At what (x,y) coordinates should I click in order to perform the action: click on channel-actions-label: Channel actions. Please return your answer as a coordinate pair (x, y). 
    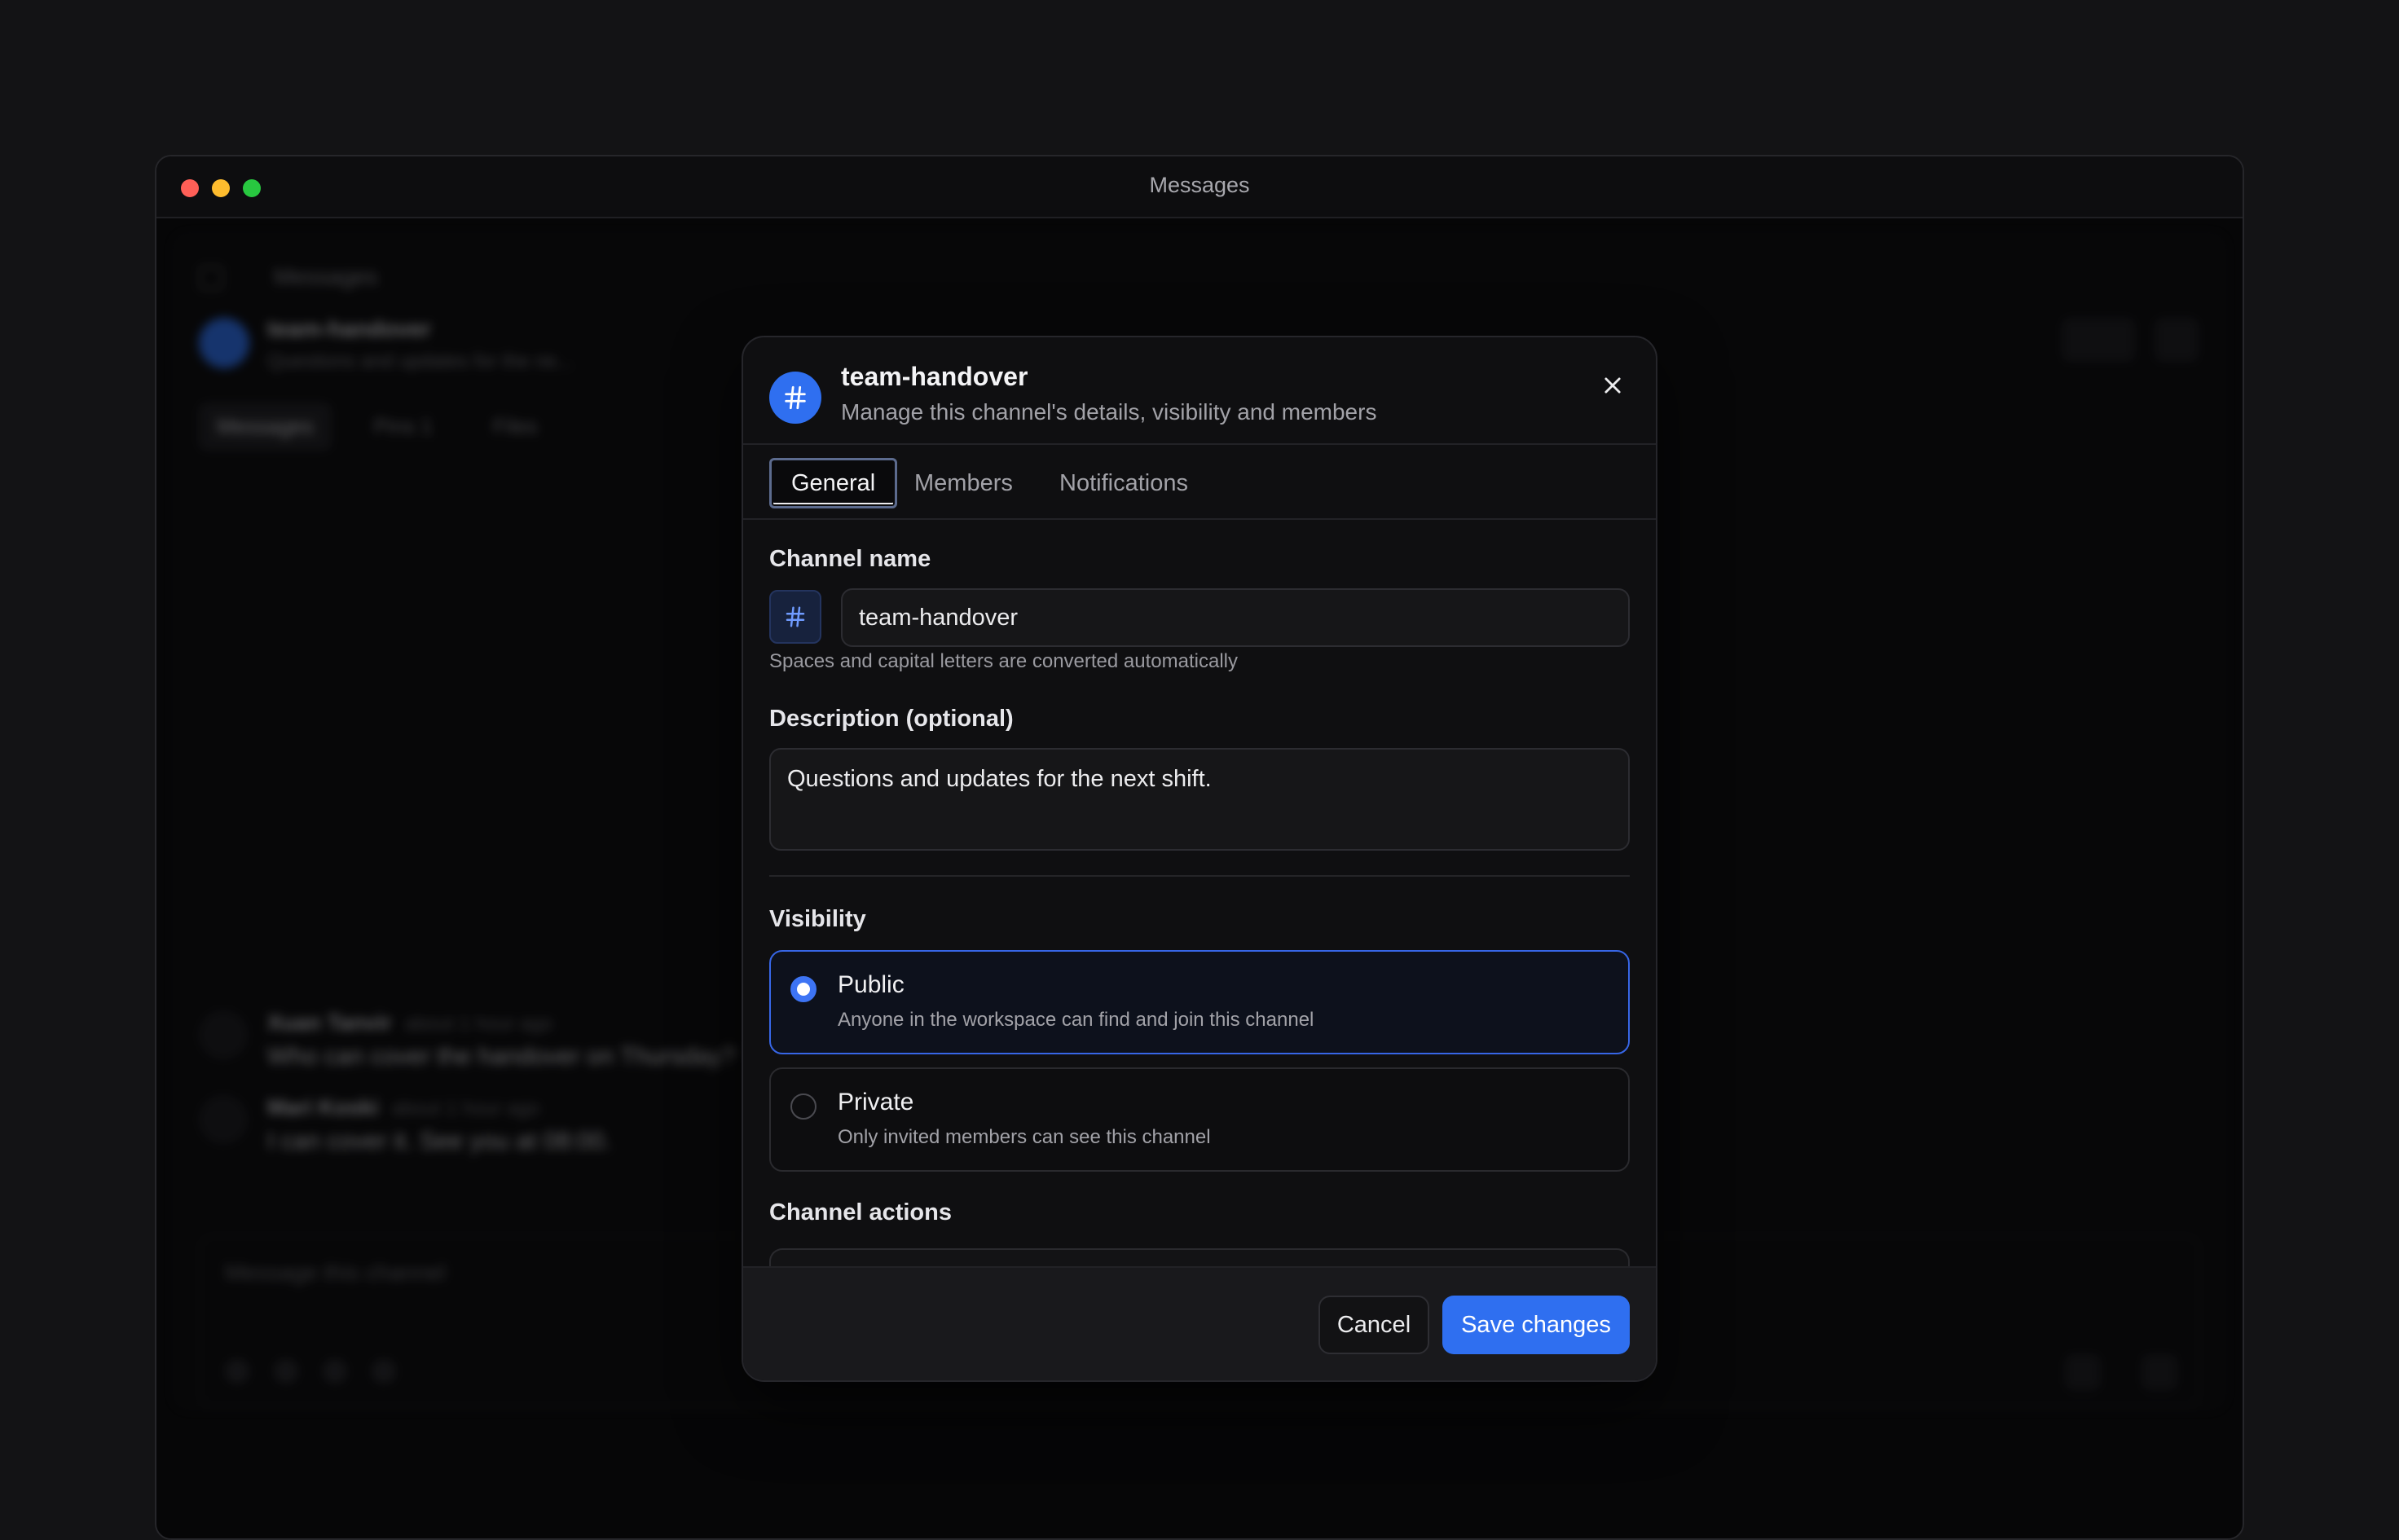
    Looking at the image, I should click on (861, 1212).